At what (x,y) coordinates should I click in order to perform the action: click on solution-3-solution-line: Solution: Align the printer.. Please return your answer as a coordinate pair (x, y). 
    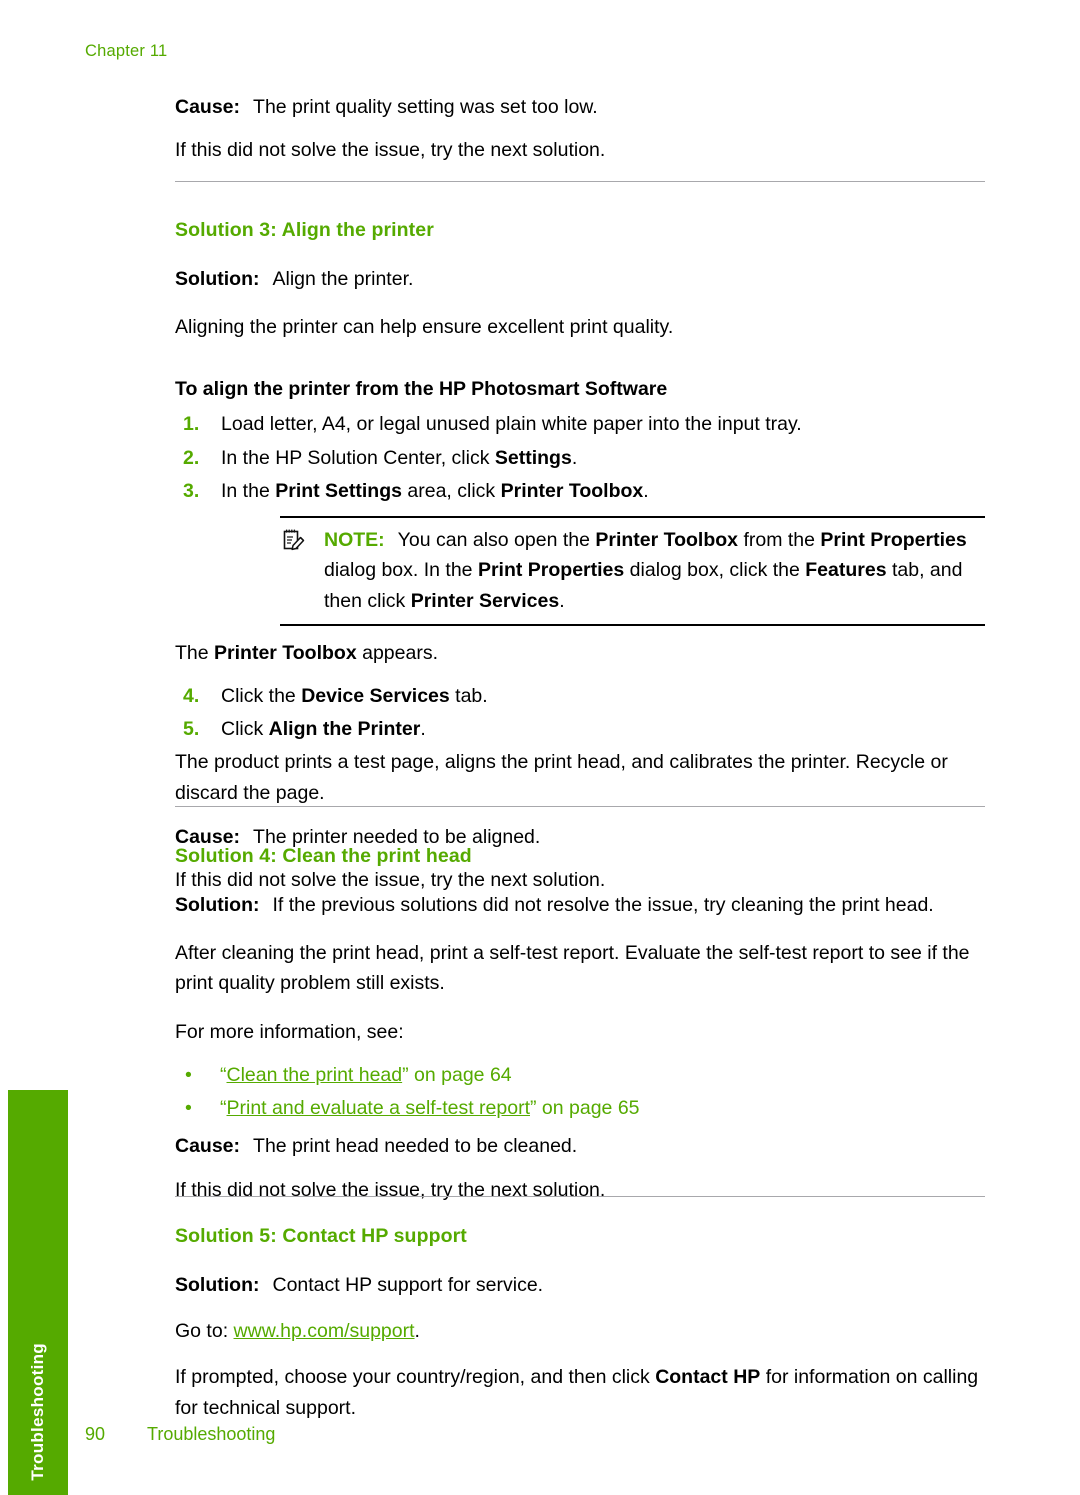
    Looking at the image, I should click on (580, 279).